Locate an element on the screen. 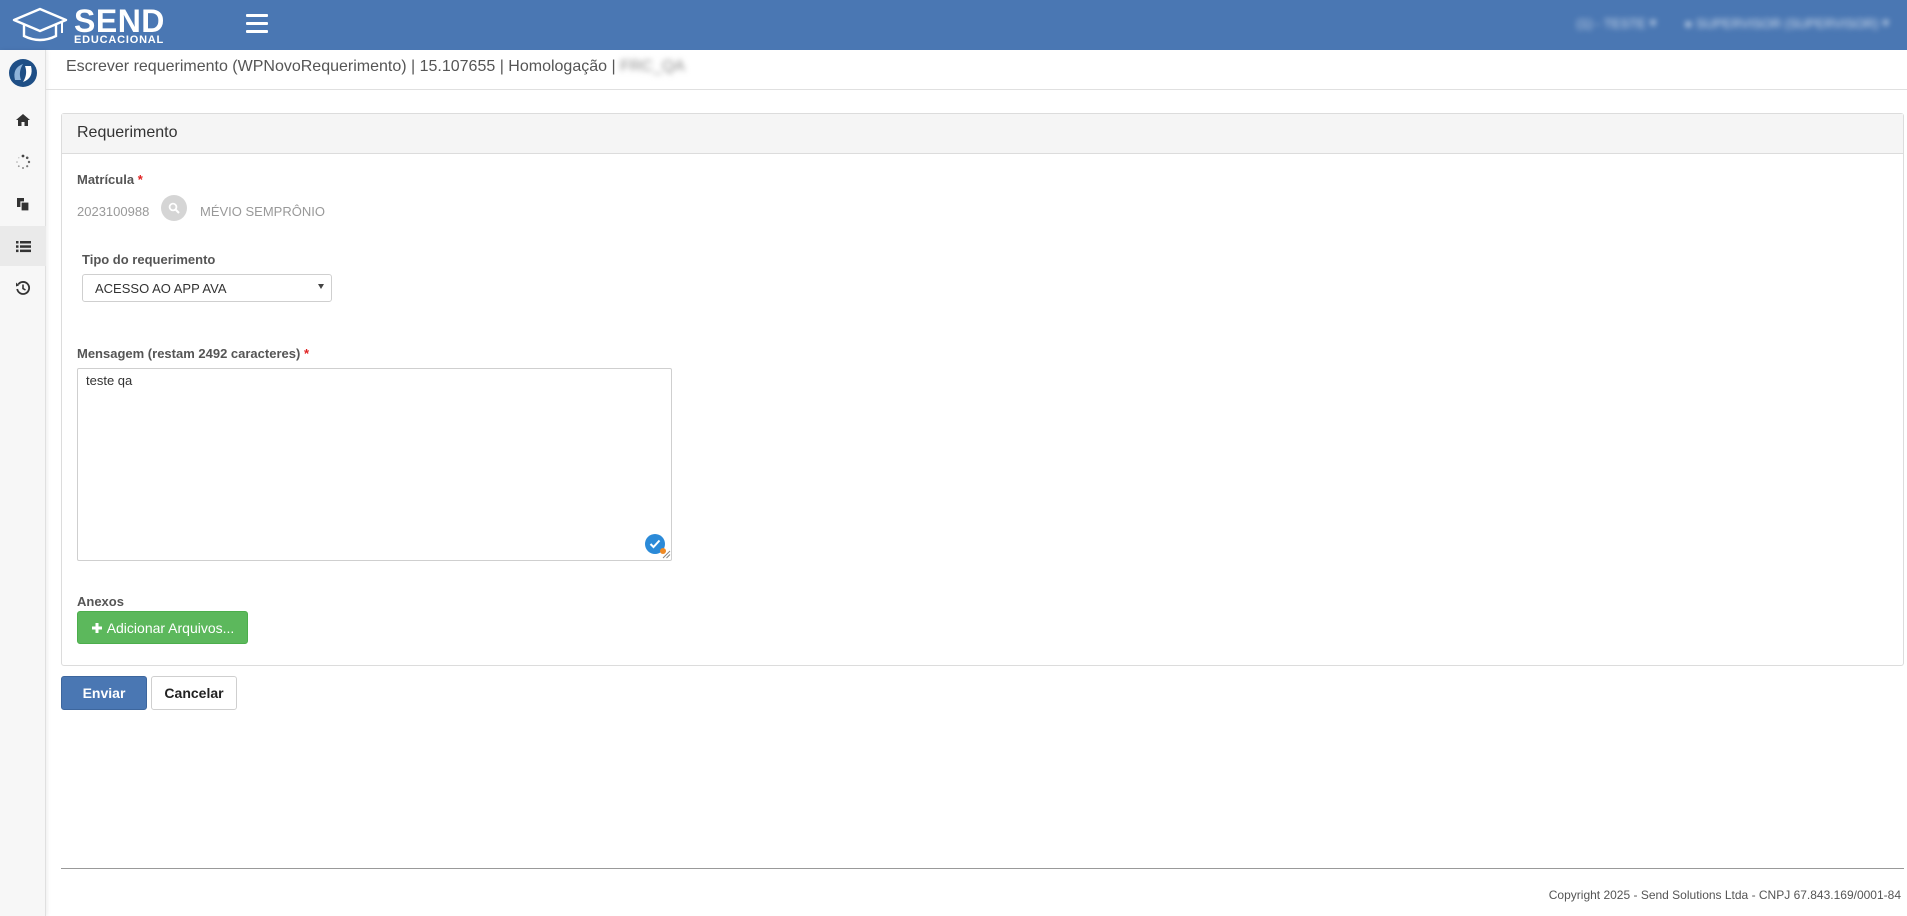  sidebar is located at coordinates (23, 483).